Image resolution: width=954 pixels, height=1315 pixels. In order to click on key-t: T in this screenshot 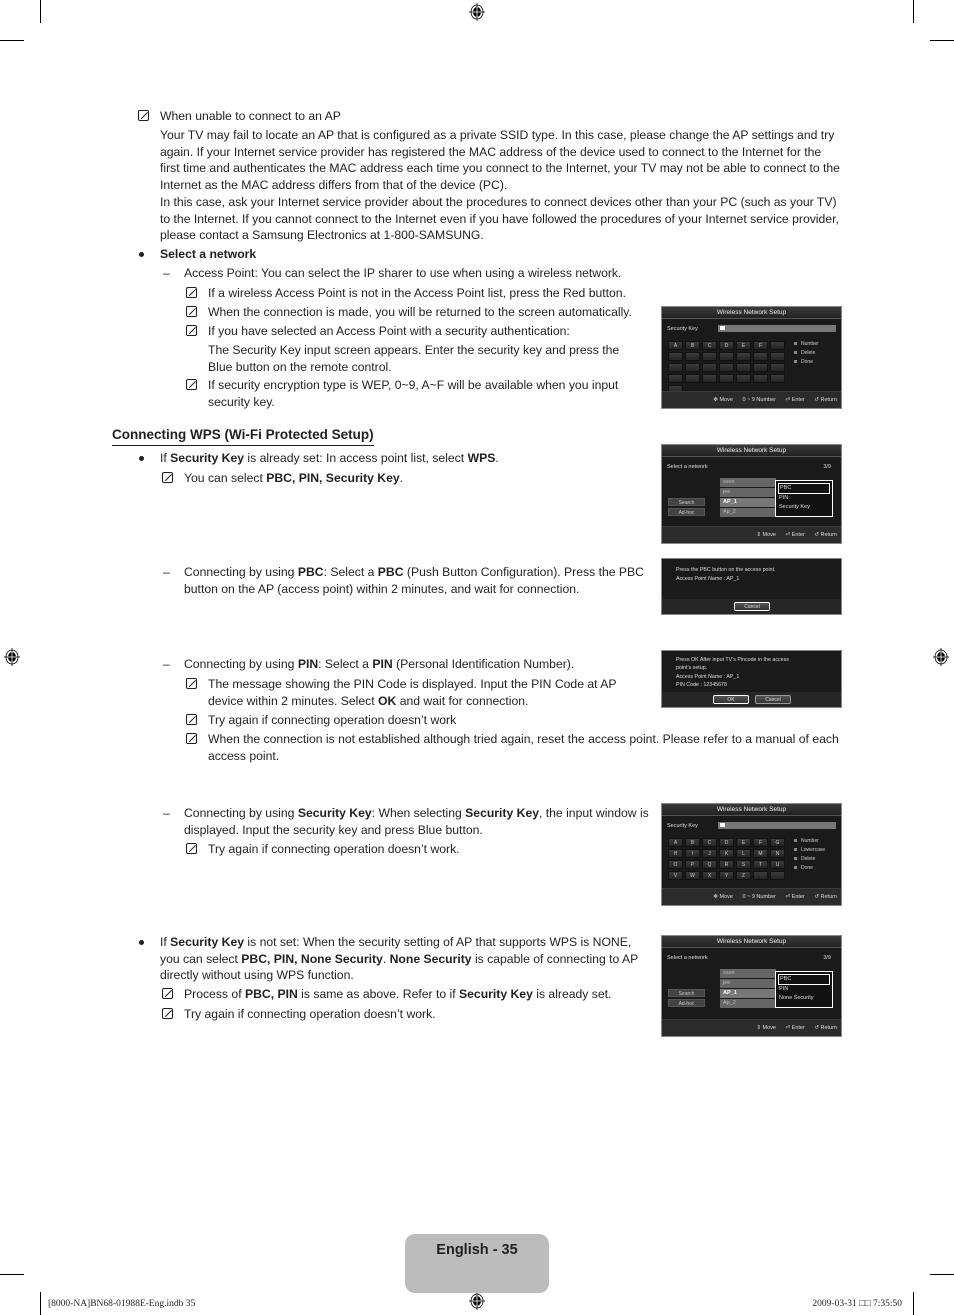, I will do `click(760, 864)`.